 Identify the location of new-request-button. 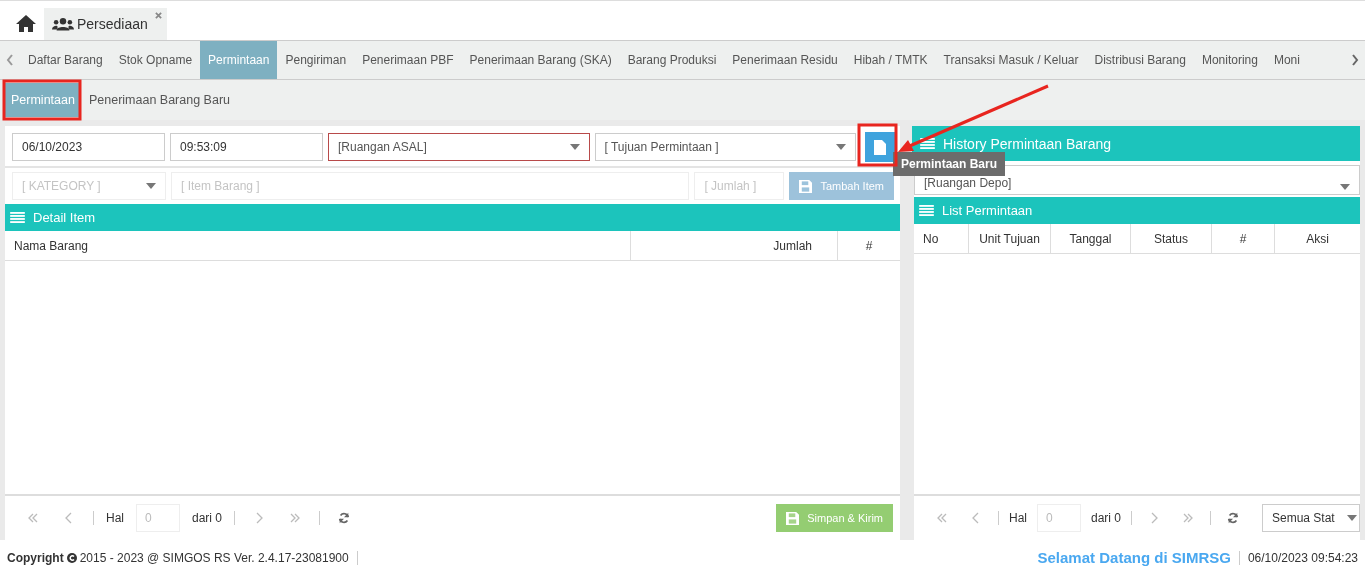
(880, 147).